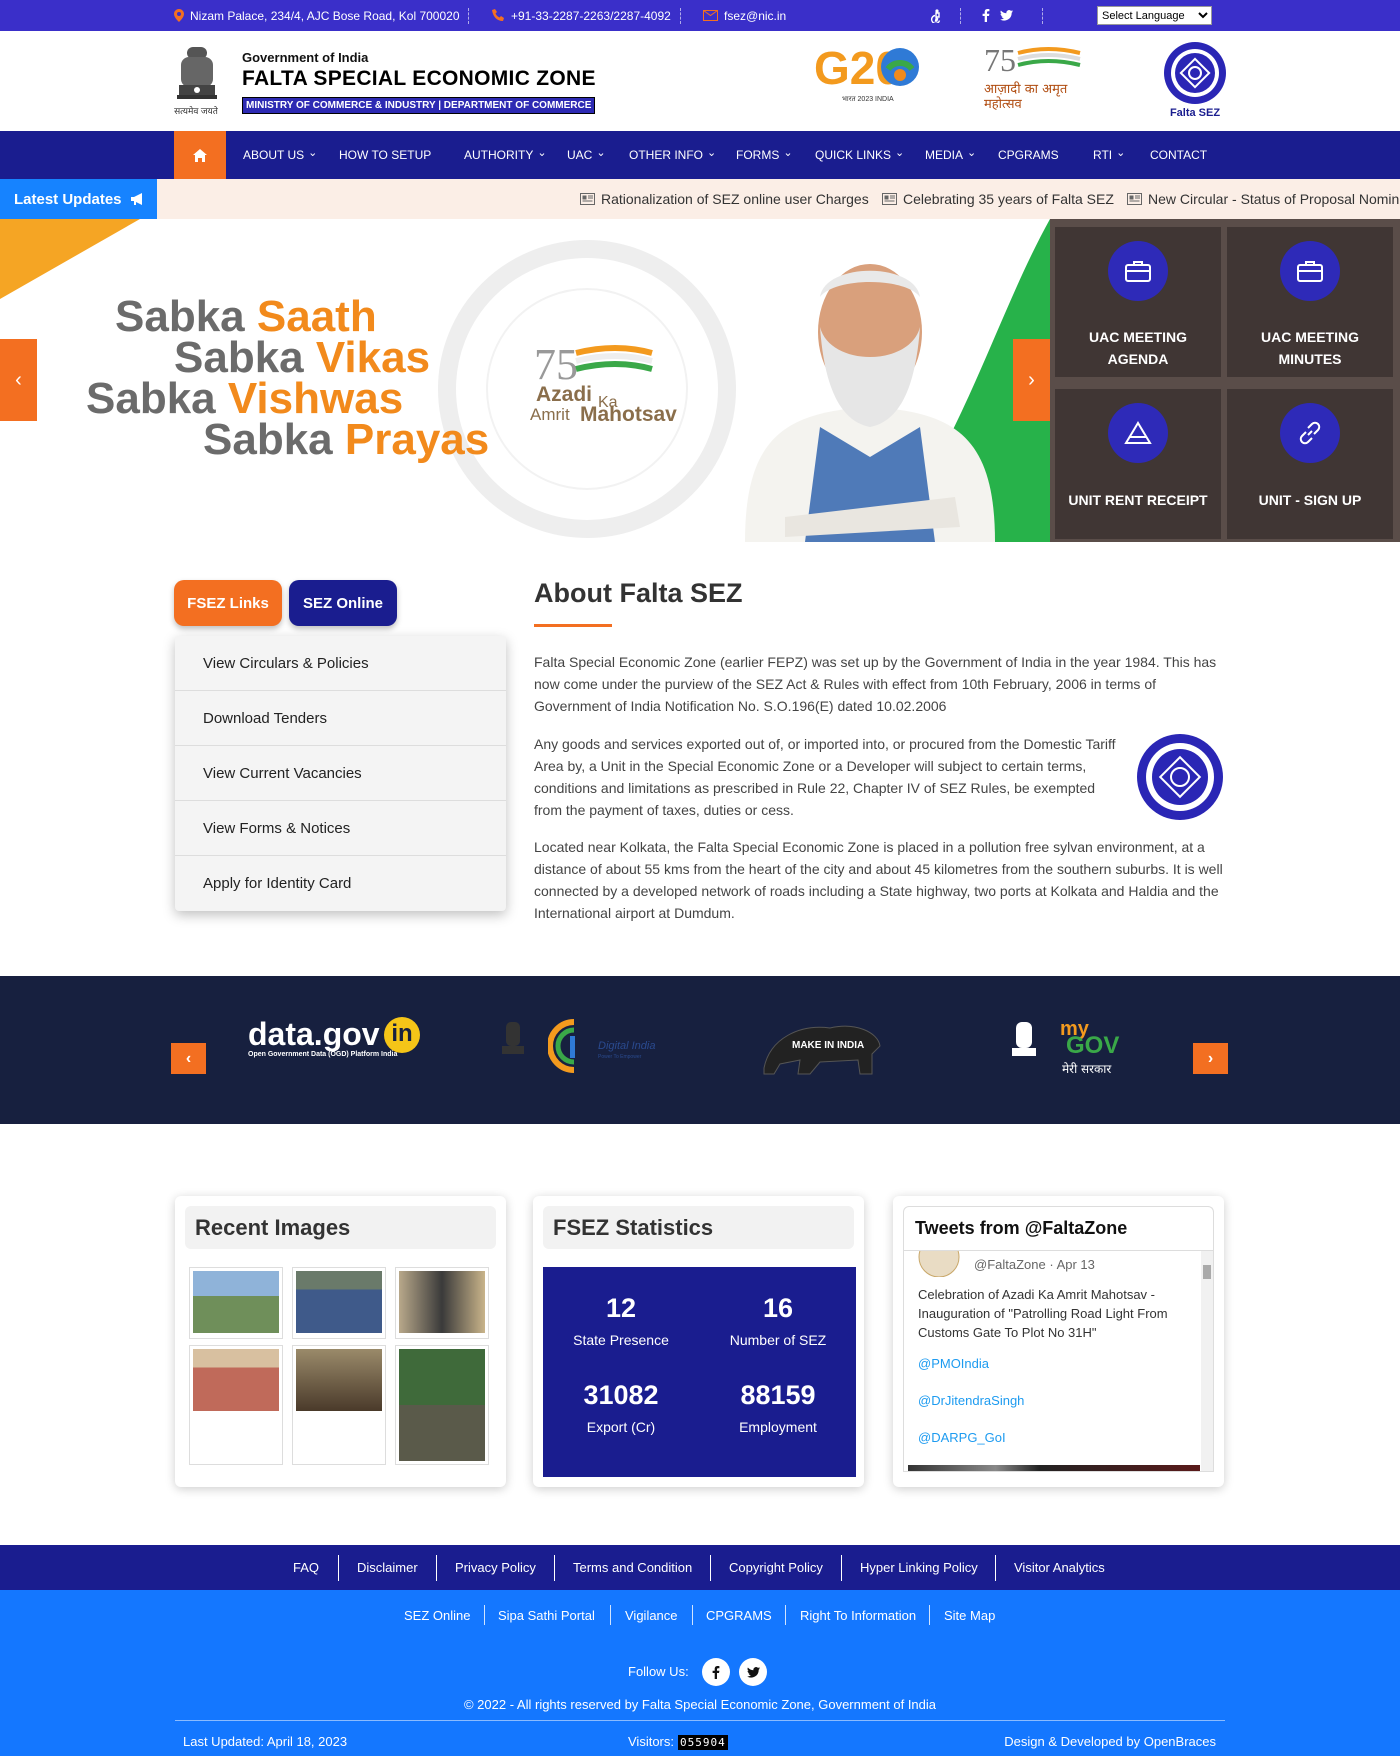 Image resolution: width=1400 pixels, height=1756 pixels. I want to click on facebook-icon, so click(986, 15).